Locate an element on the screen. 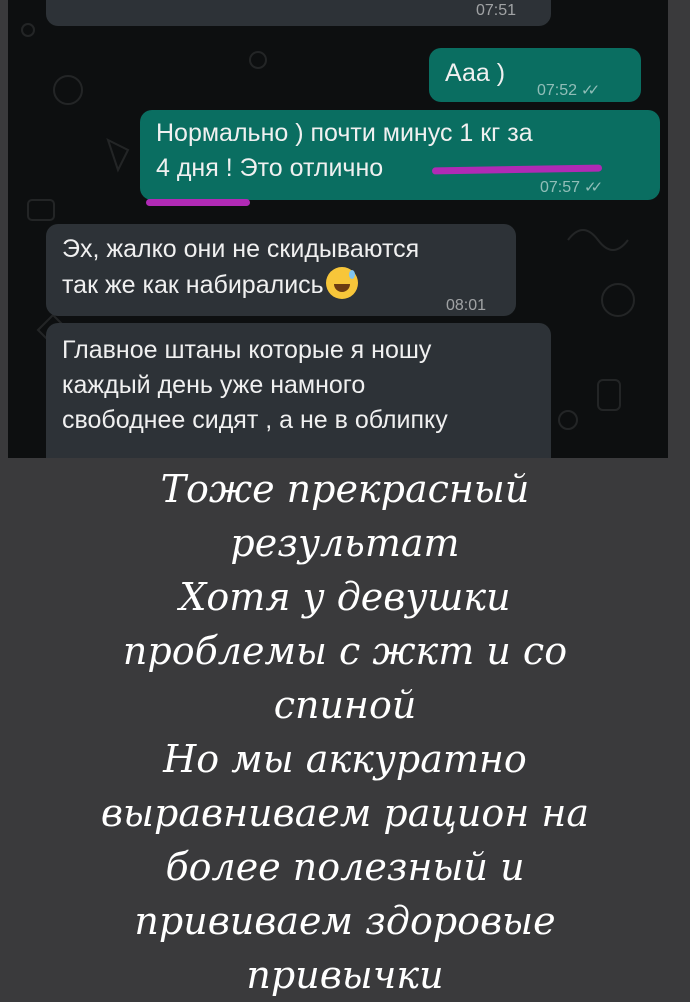  caption-line: привычки is located at coordinates (345, 975).